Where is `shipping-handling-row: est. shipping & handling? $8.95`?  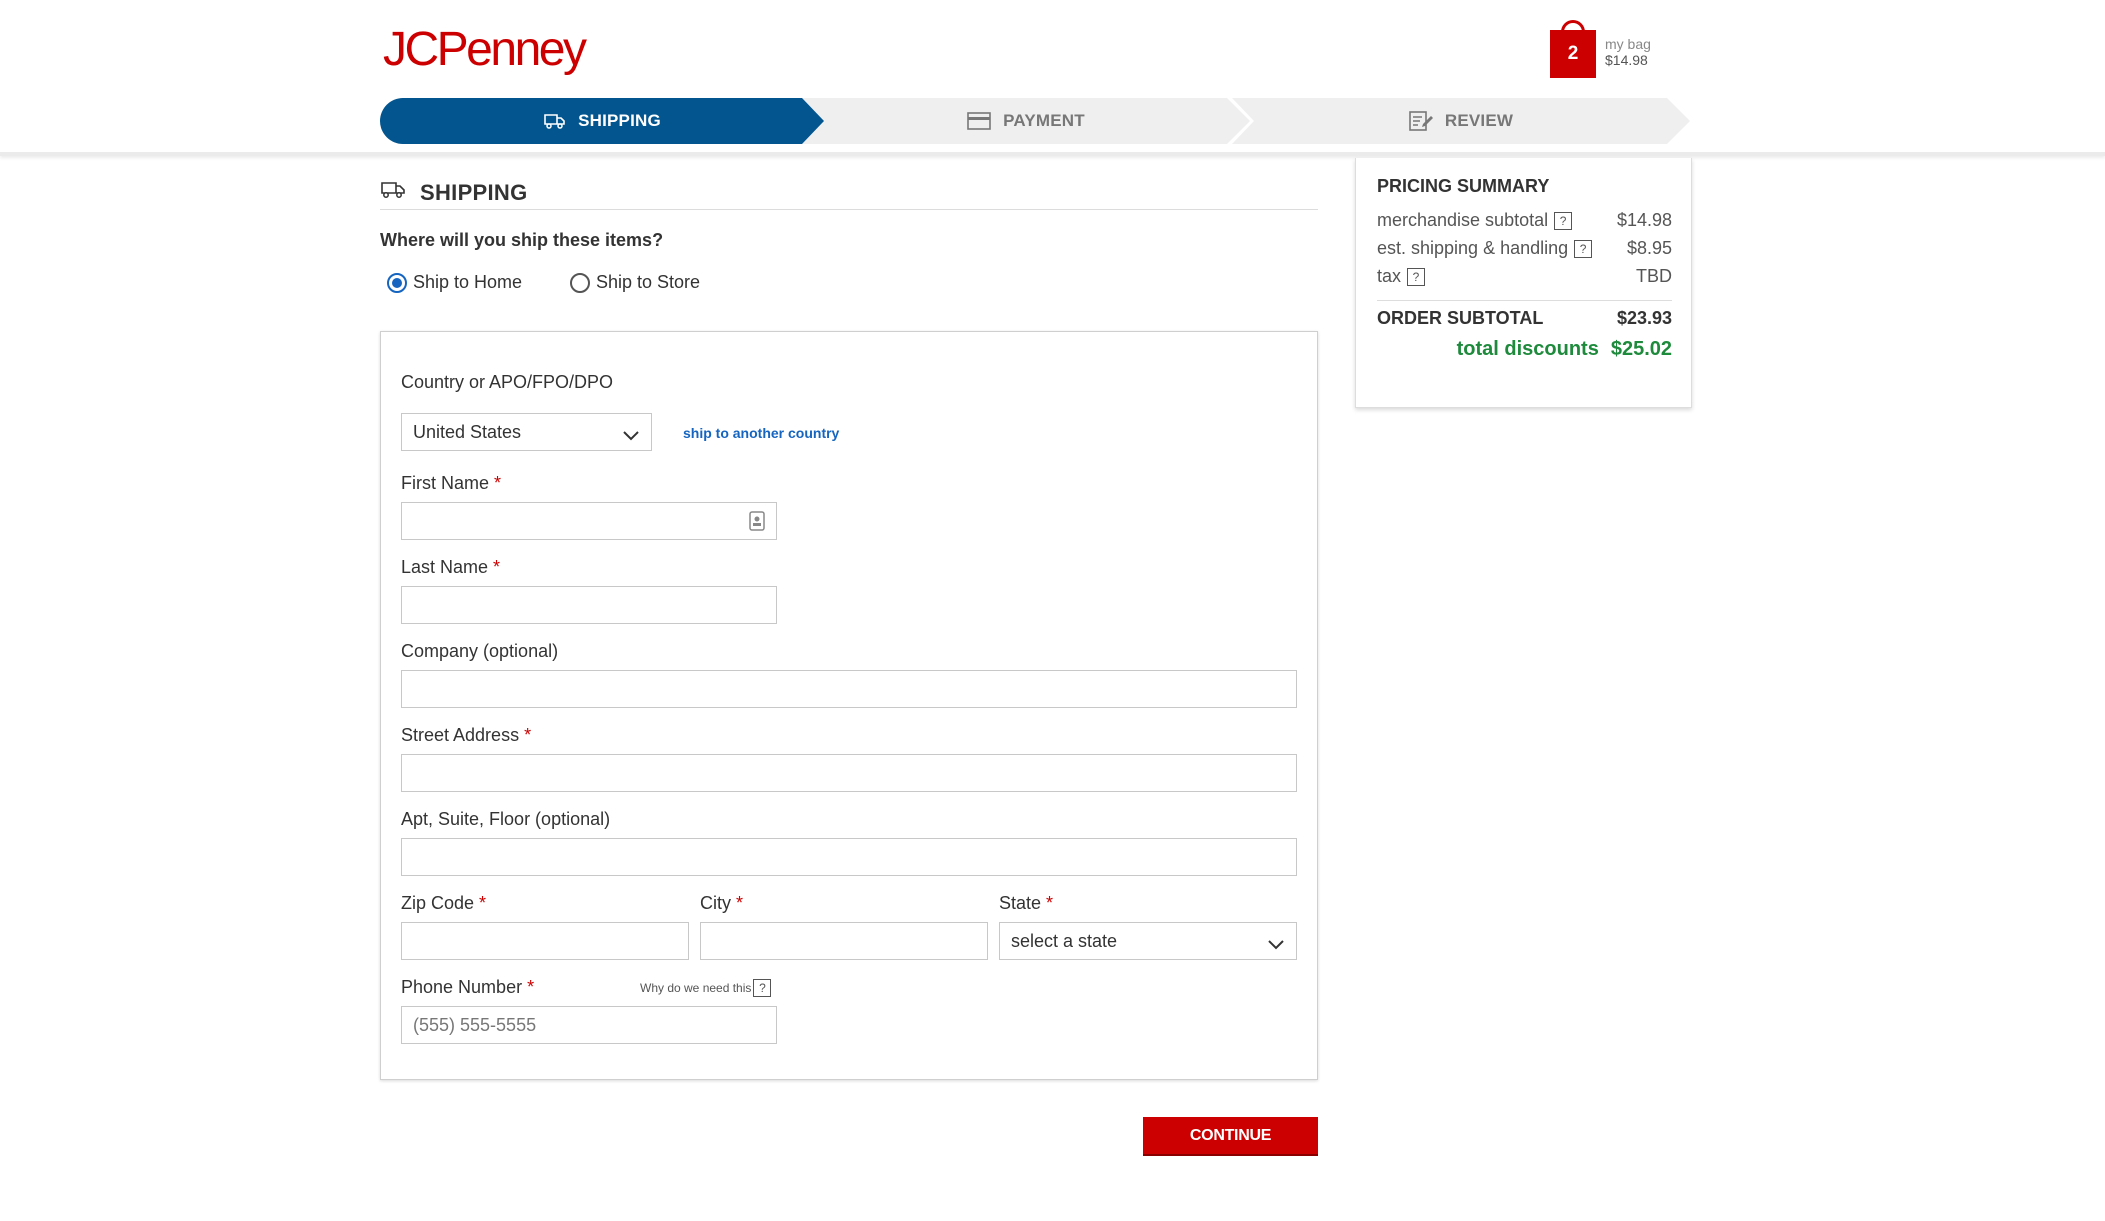
shipping-handling-row: est. shipping & handling? $8.95 is located at coordinates (1524, 248).